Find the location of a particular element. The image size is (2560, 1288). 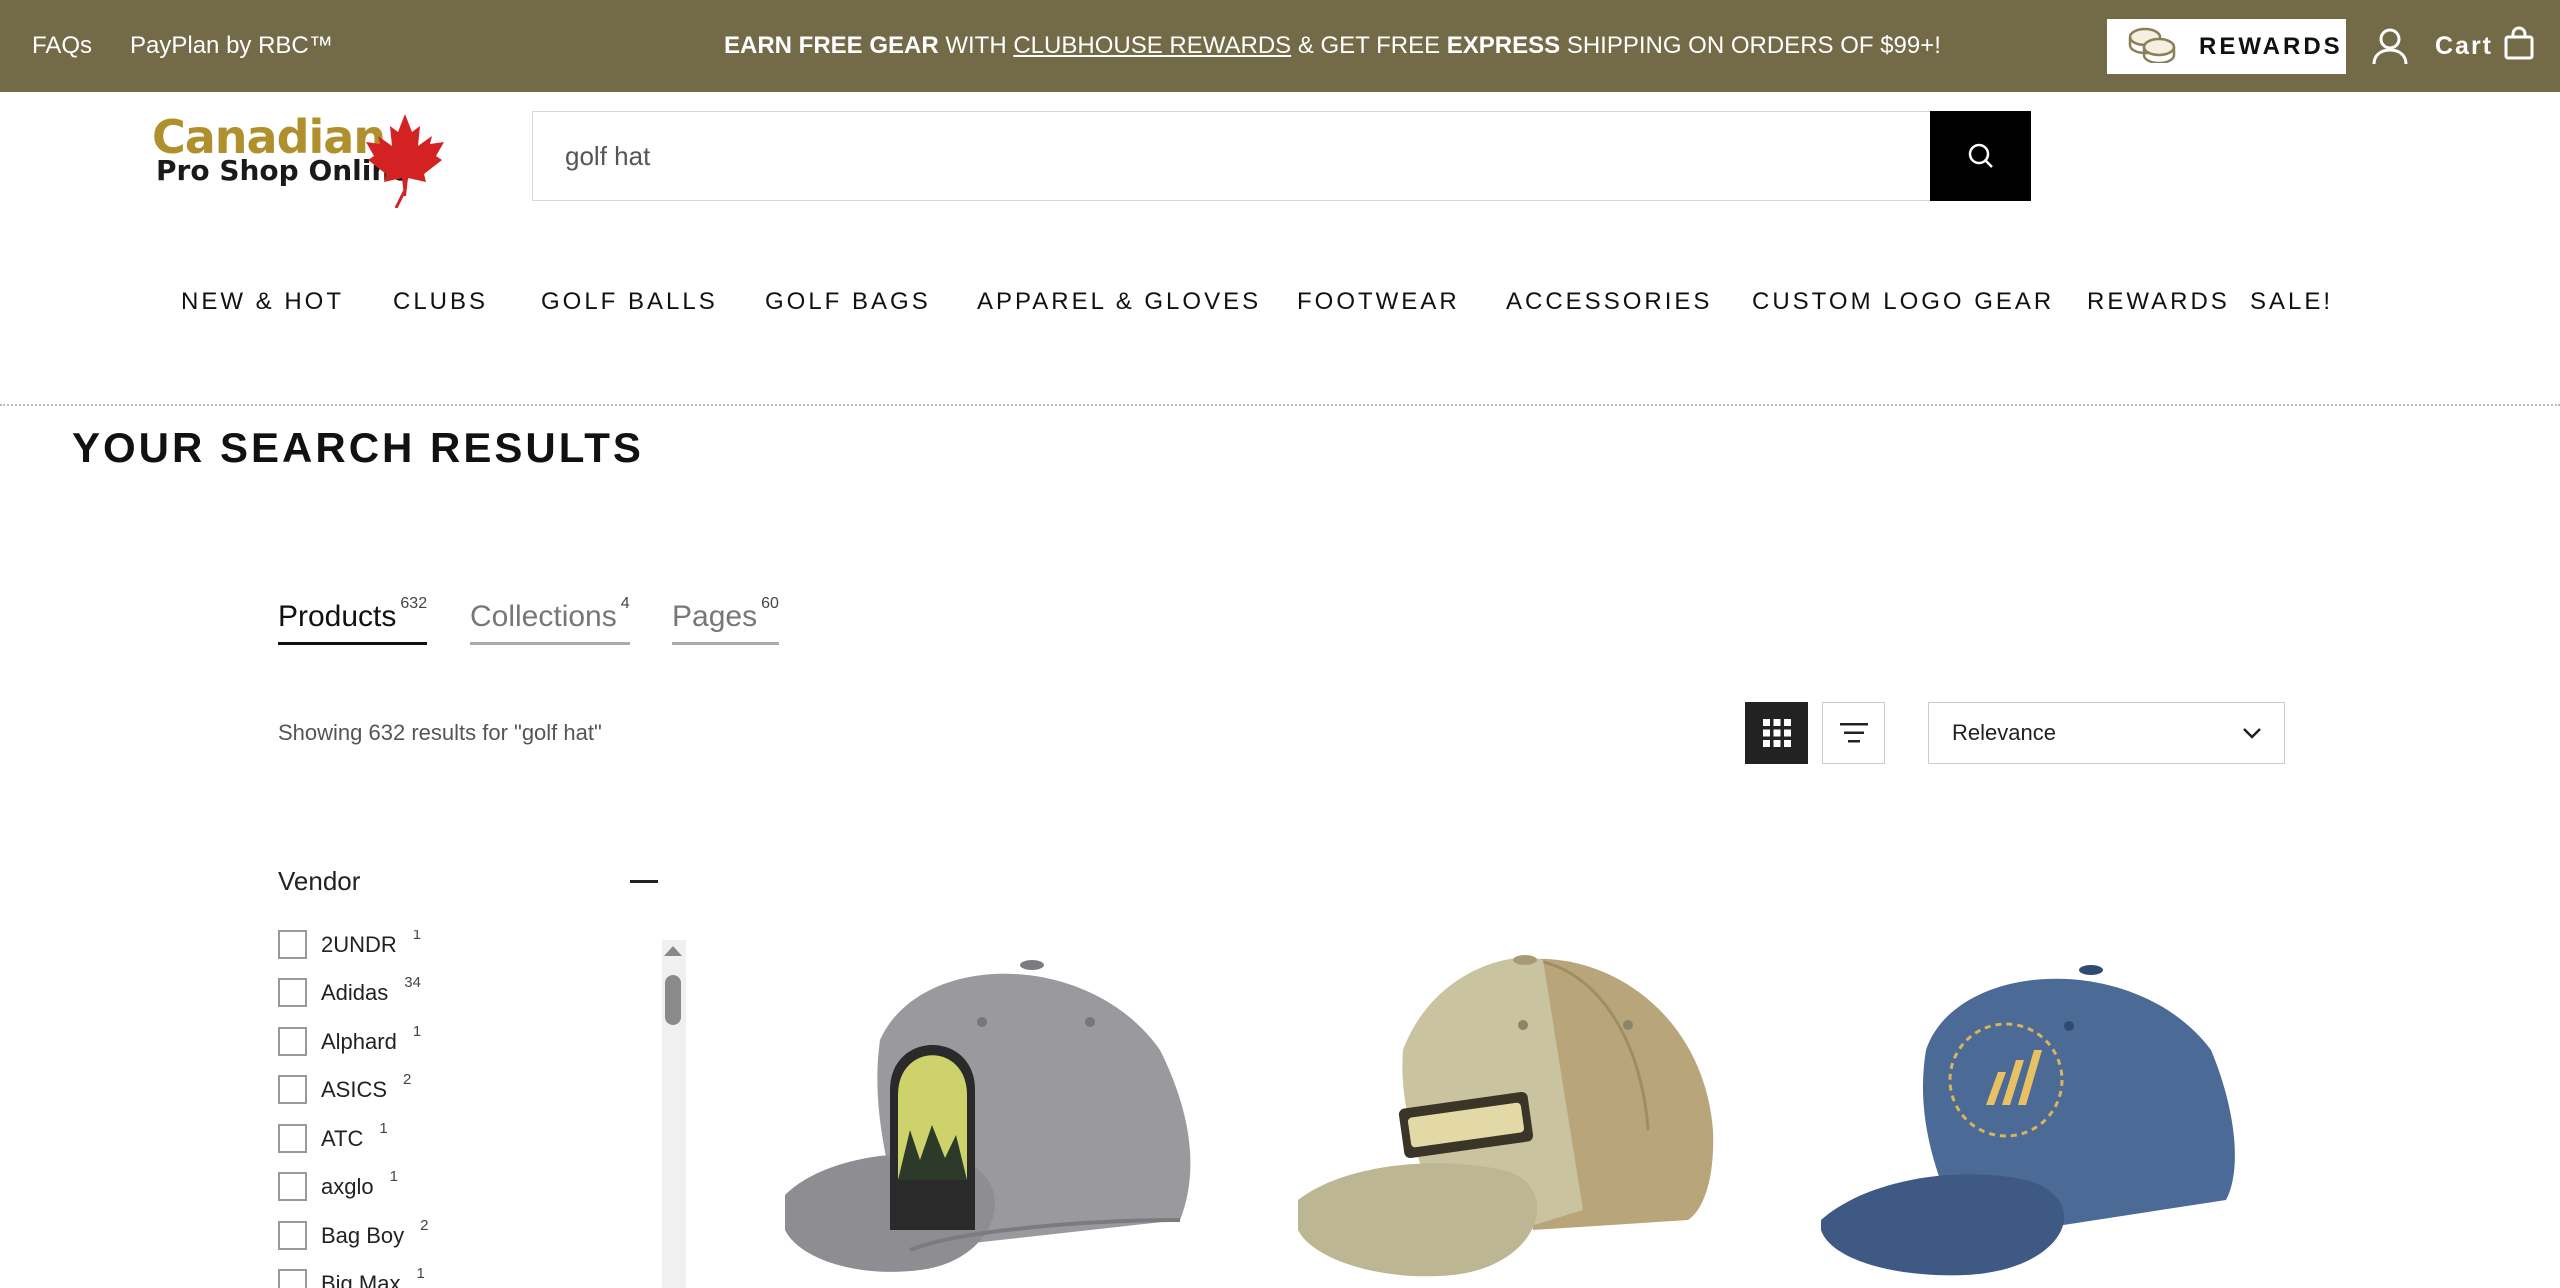

search-button is located at coordinates (1980, 156).